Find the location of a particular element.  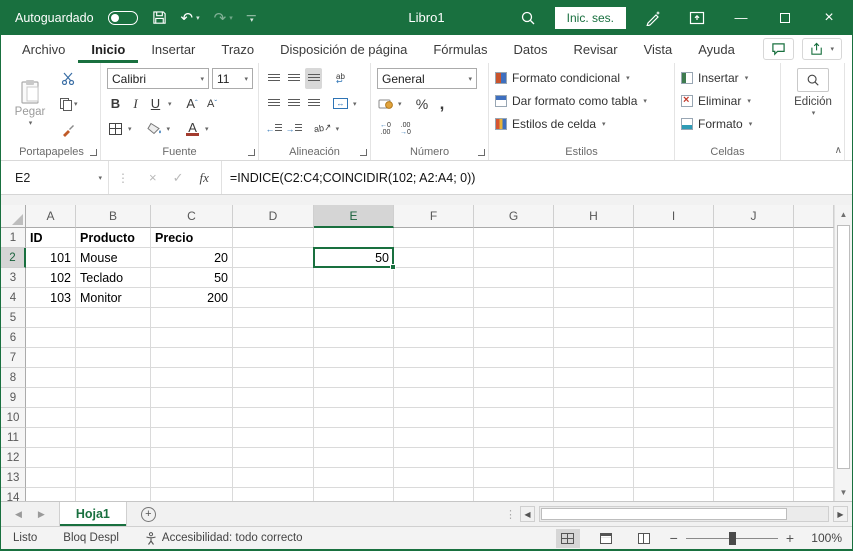

cell-F12 is located at coordinates (434, 458).